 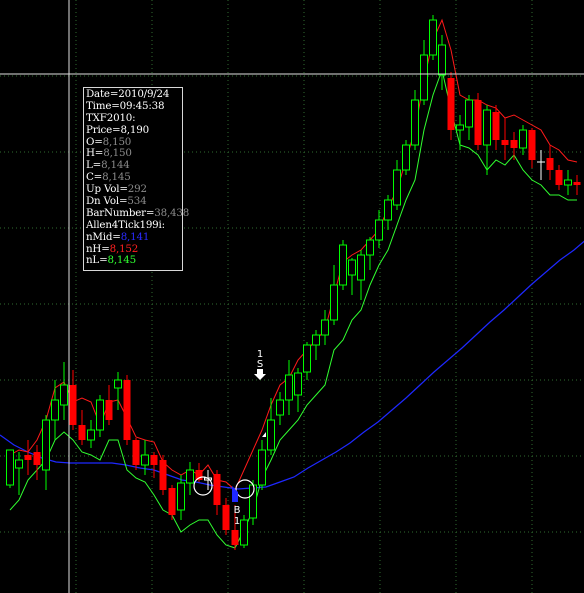 I want to click on info-value: 2010/9/24, so click(x=144, y=94).